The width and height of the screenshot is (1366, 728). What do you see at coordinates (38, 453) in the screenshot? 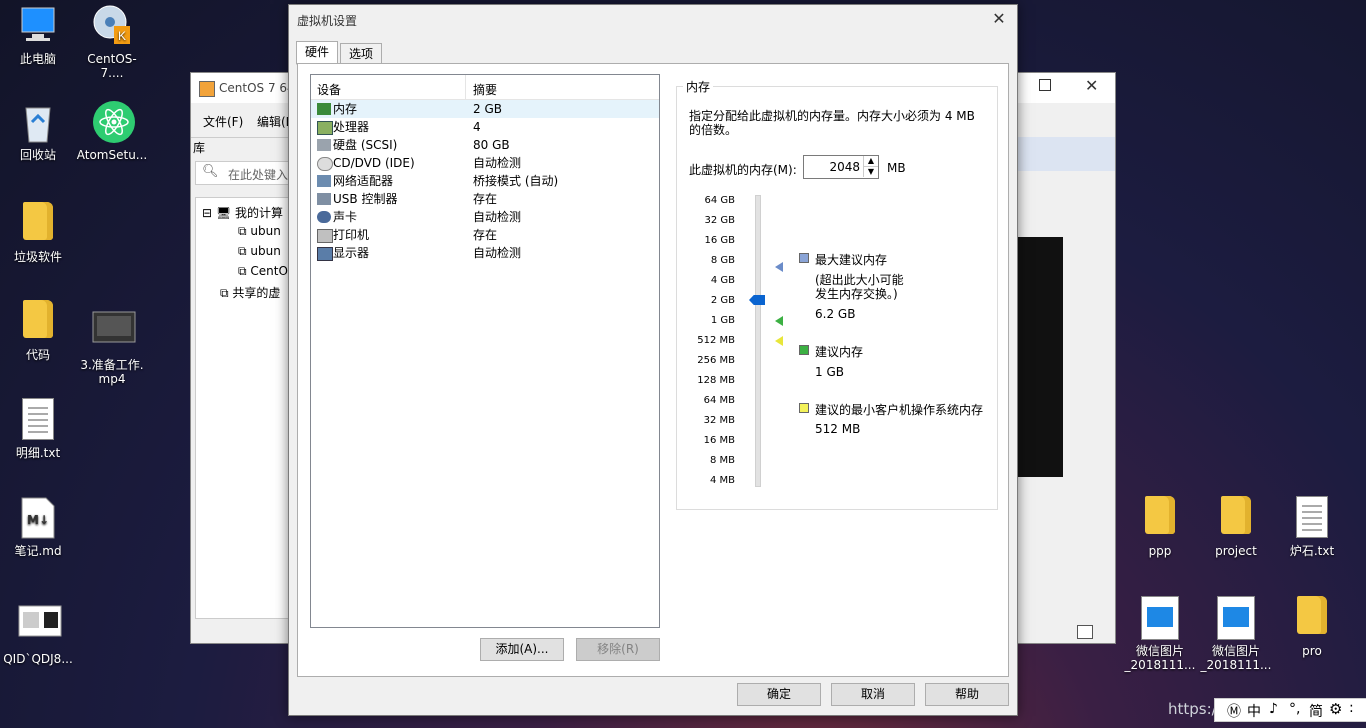
I see `desktop-icon-label: 明细.txt` at bounding box center [38, 453].